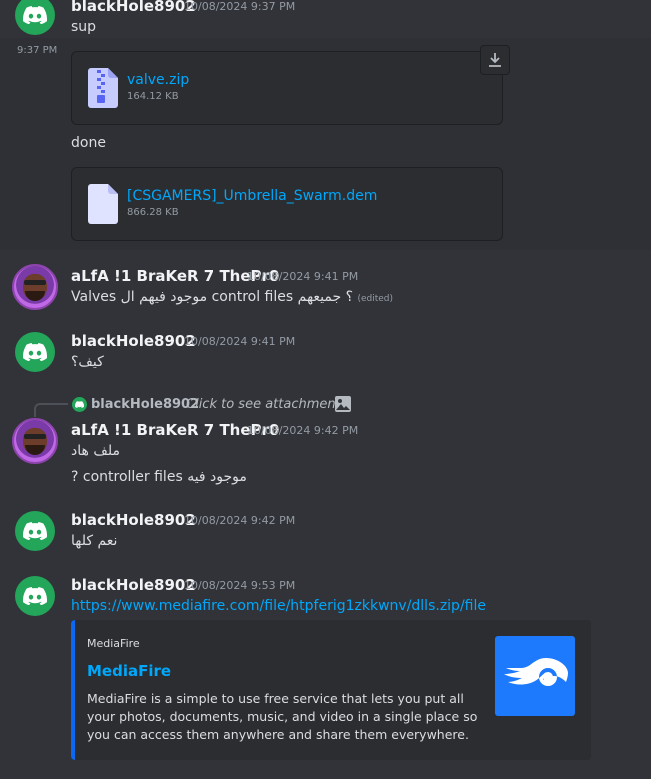  Describe the element at coordinates (84, 27) in the screenshot. I see `message-text: sup` at that location.